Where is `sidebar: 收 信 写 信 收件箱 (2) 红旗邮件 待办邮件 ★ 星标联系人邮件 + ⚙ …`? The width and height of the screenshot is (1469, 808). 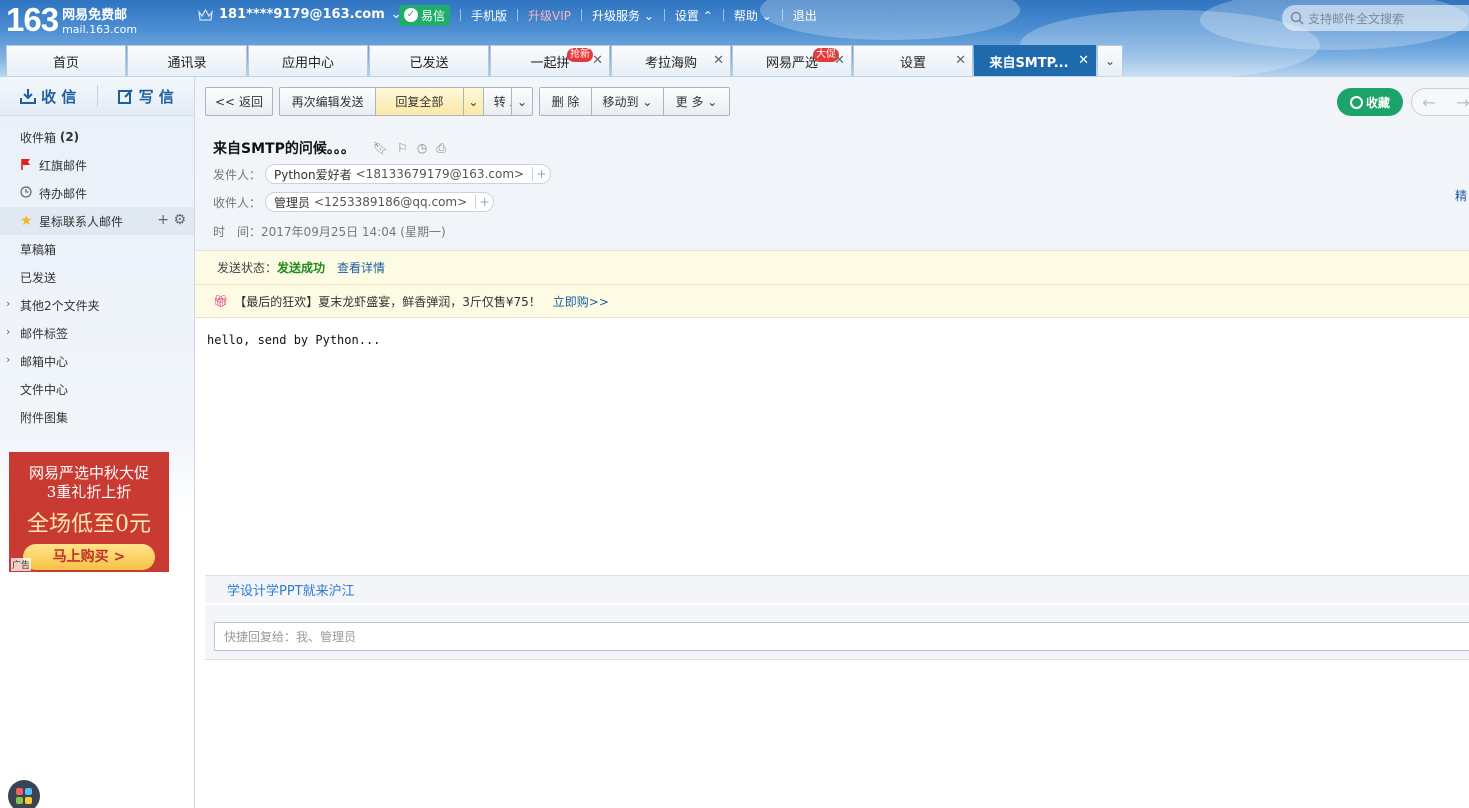
sidebar: 收 信 写 信 收件箱 (2) 红旗邮件 待办邮件 ★ 星标联系人邮件 + ⚙ … is located at coordinates (97, 442).